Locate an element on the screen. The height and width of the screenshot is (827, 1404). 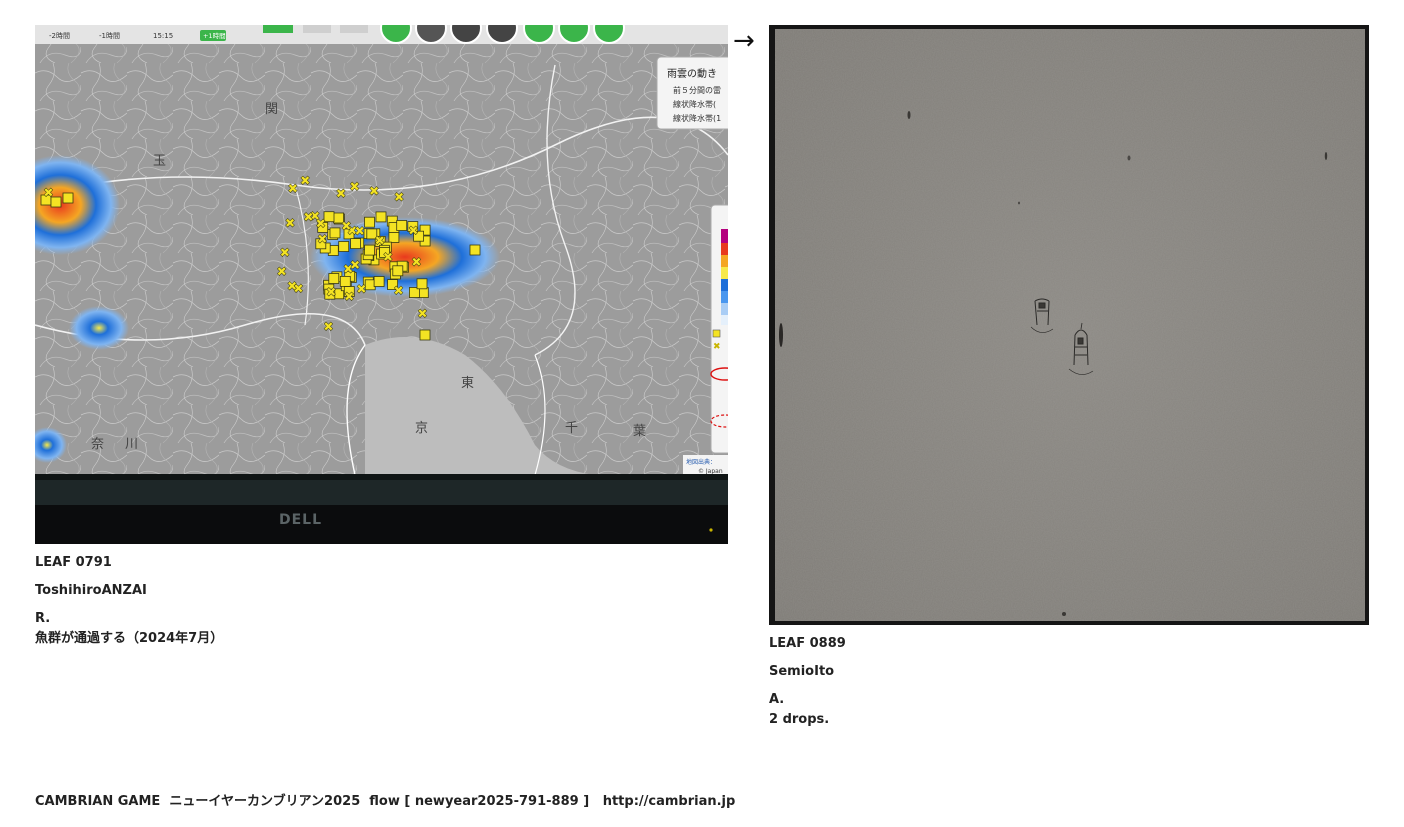
toolbar-label-plus1h: +1時間 is located at coordinates (214, 36).